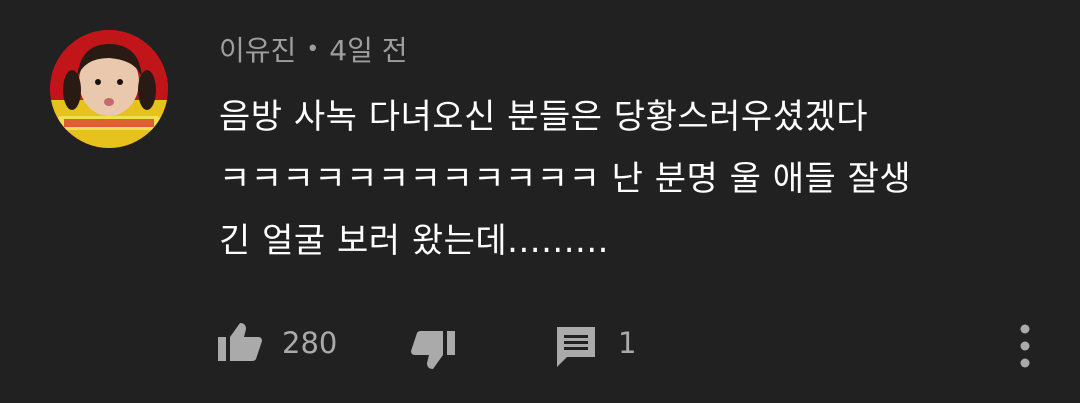 This screenshot has height=403, width=1080. I want to click on avatar-image, so click(109, 89).